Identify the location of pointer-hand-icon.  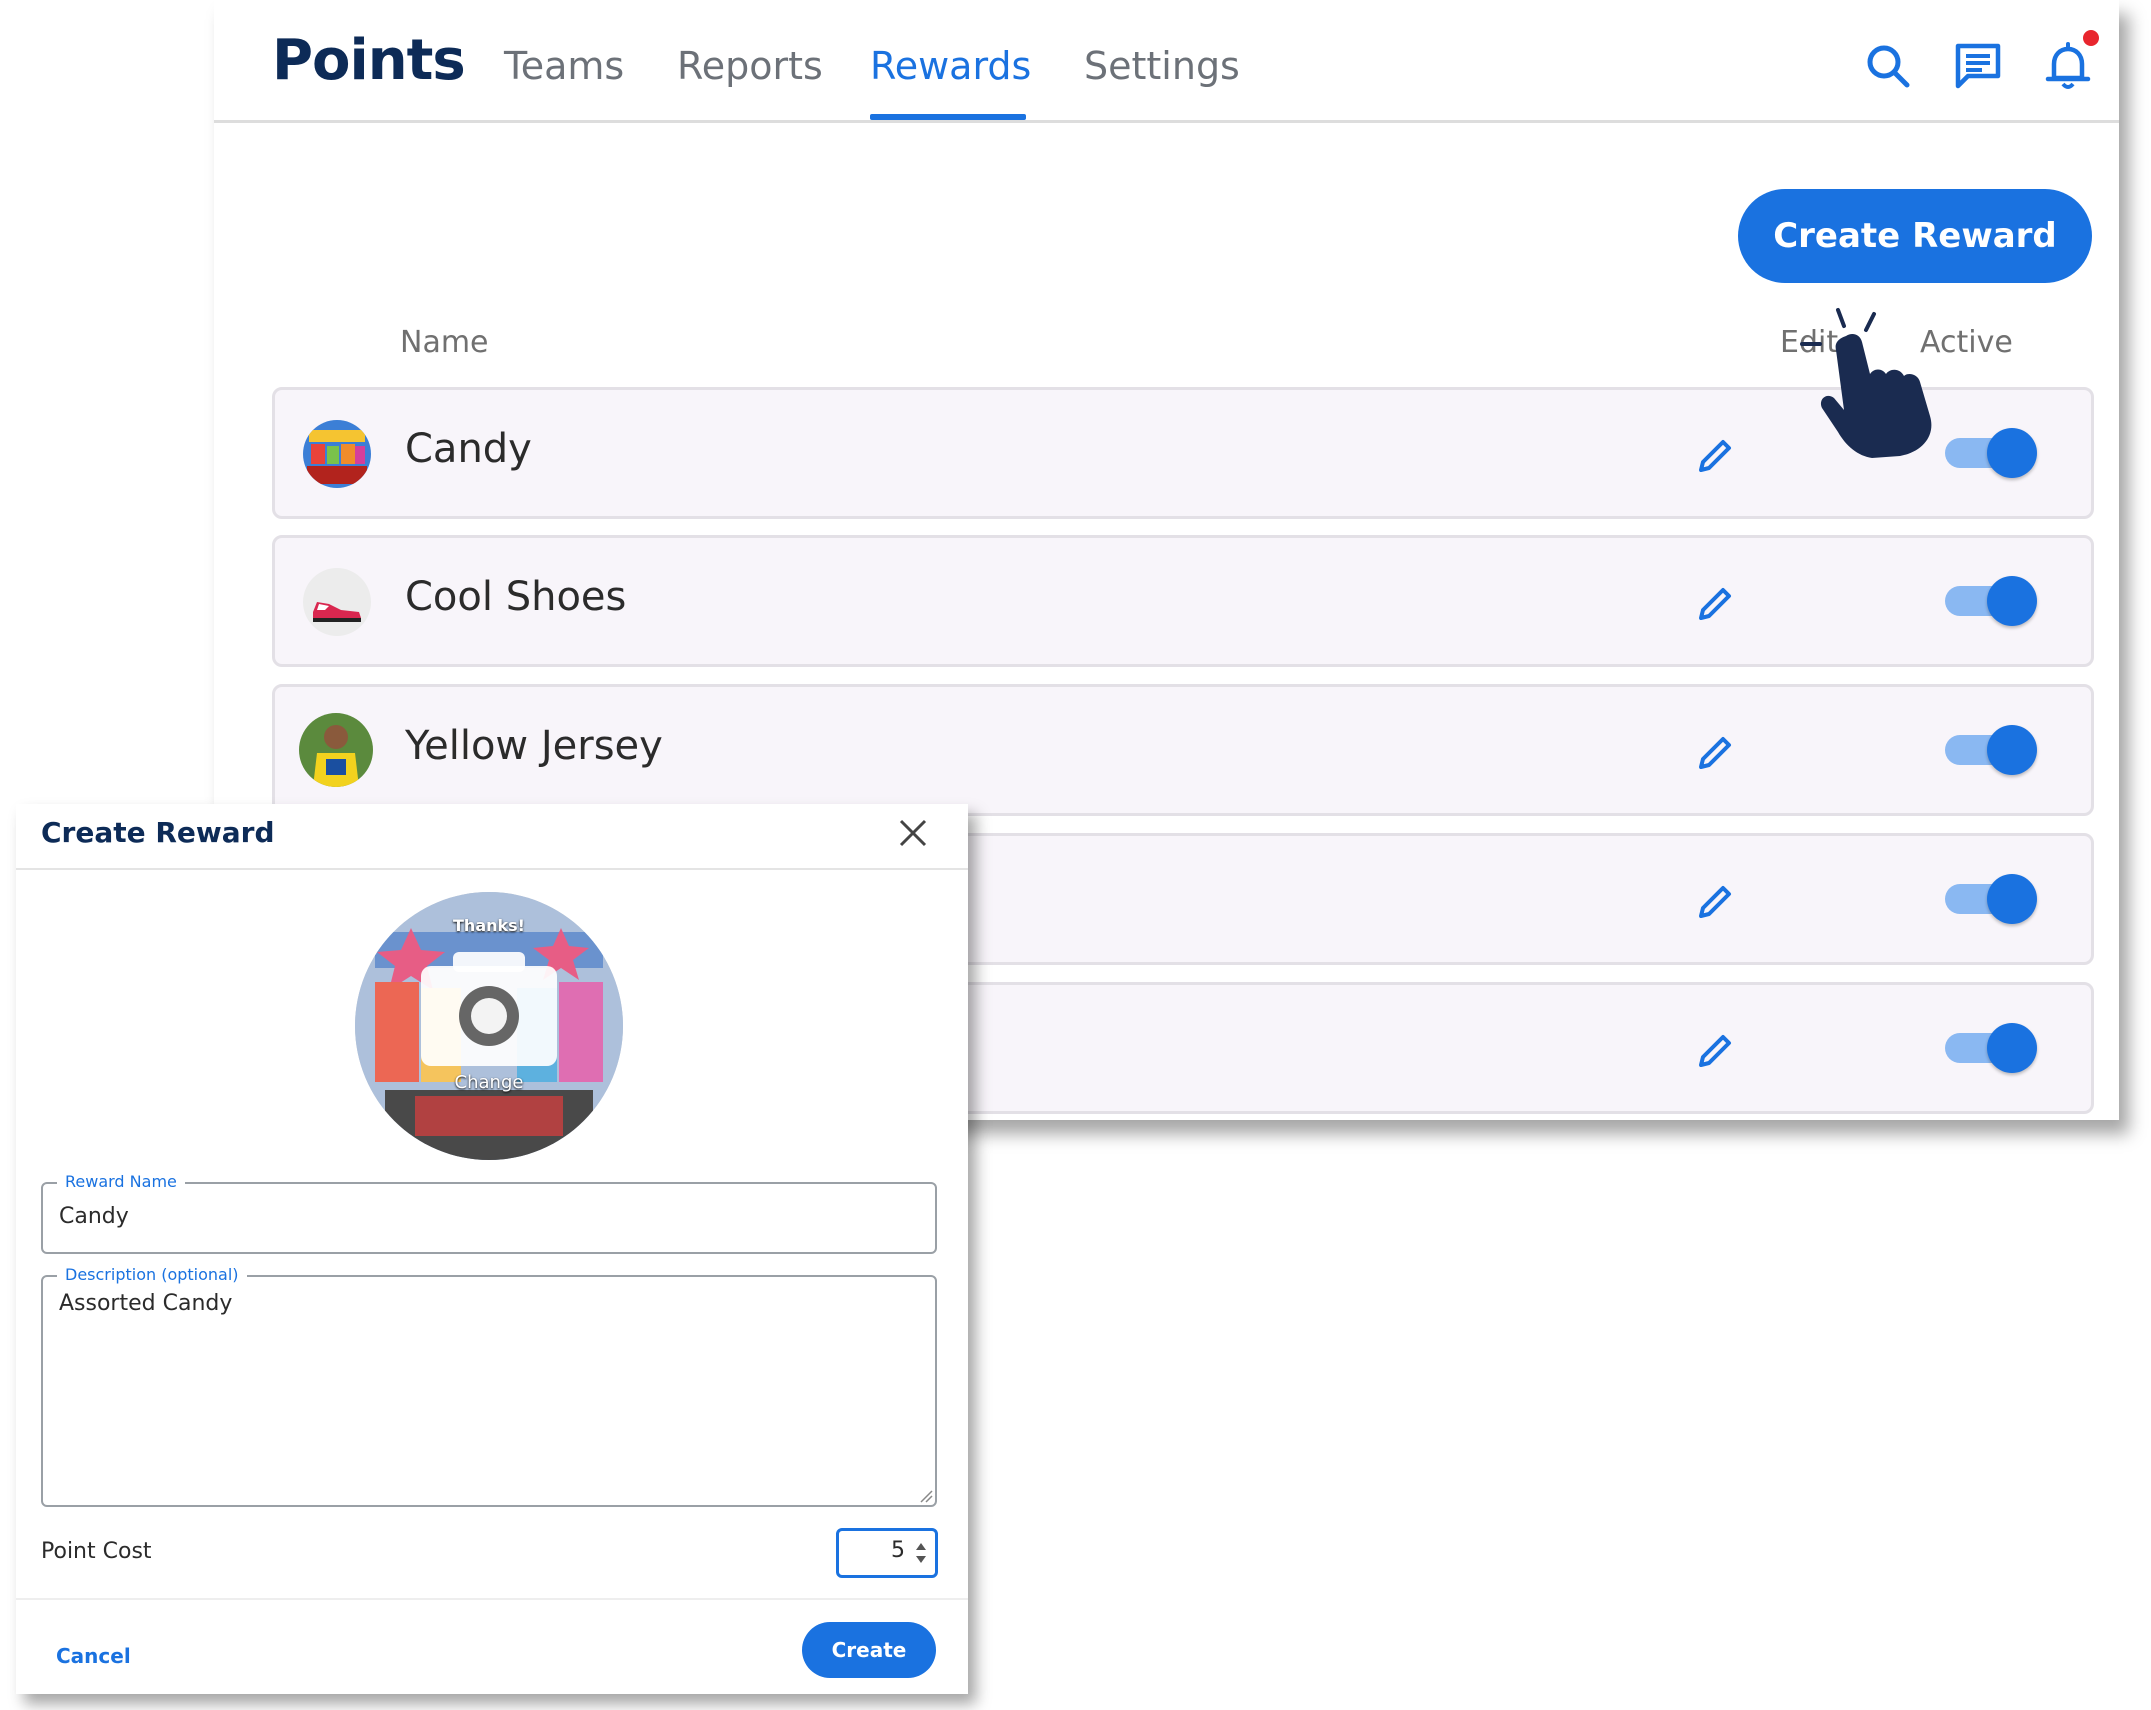
(1866, 383).